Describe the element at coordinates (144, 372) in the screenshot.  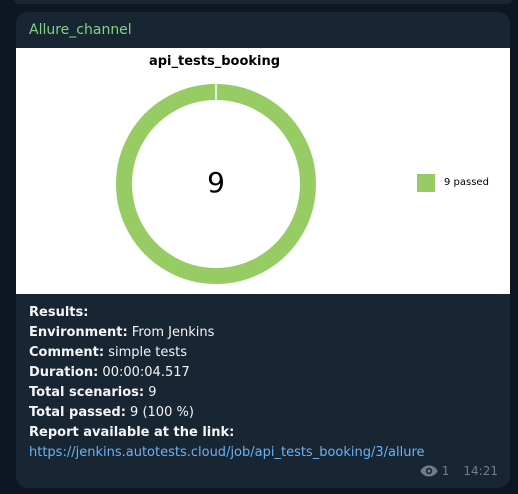
I see `duration-value: 00:00:04.517` at that location.